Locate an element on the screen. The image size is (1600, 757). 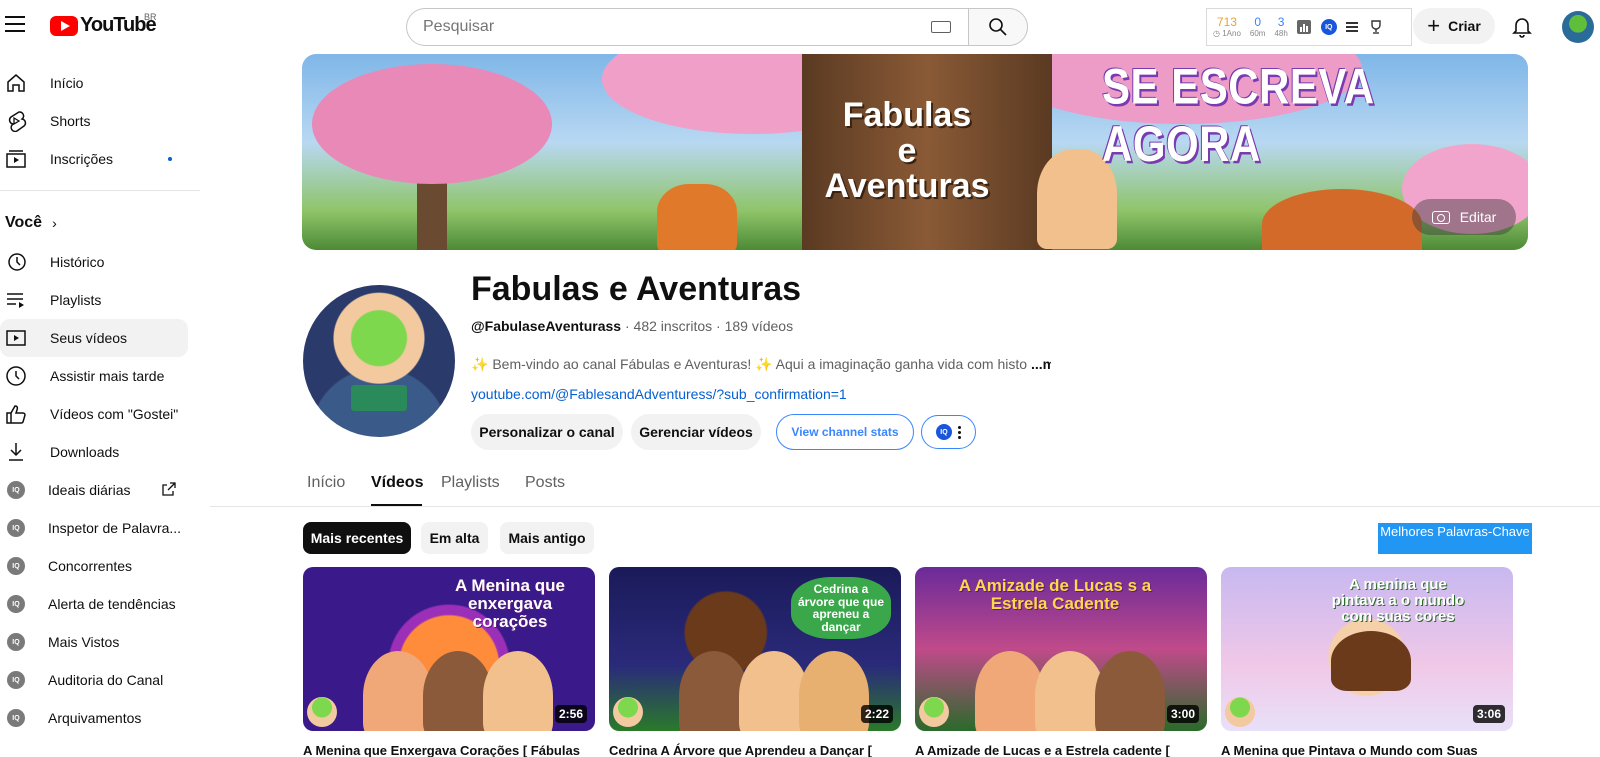
sidebar-item-playlists: Playlists is located at coordinates (94, 300).